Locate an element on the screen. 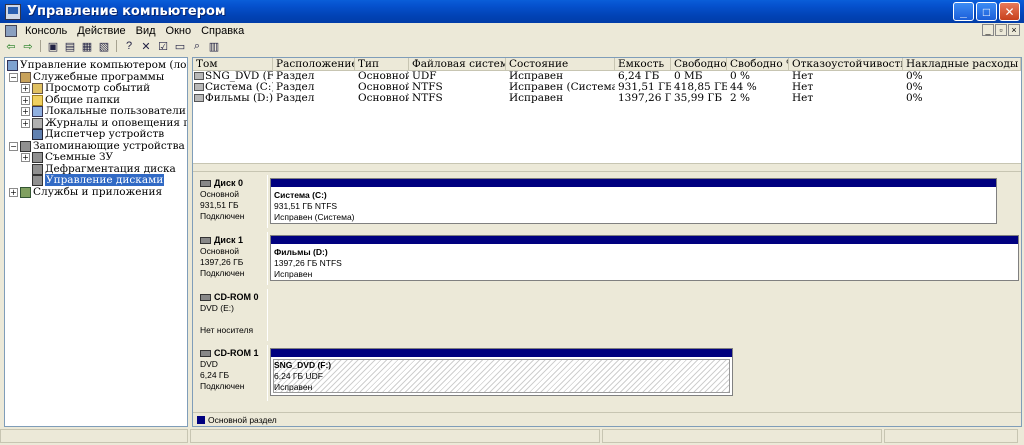 The height and width of the screenshot is (445, 1024). disk-size: 931,51 ГБ is located at coordinates (219, 205).